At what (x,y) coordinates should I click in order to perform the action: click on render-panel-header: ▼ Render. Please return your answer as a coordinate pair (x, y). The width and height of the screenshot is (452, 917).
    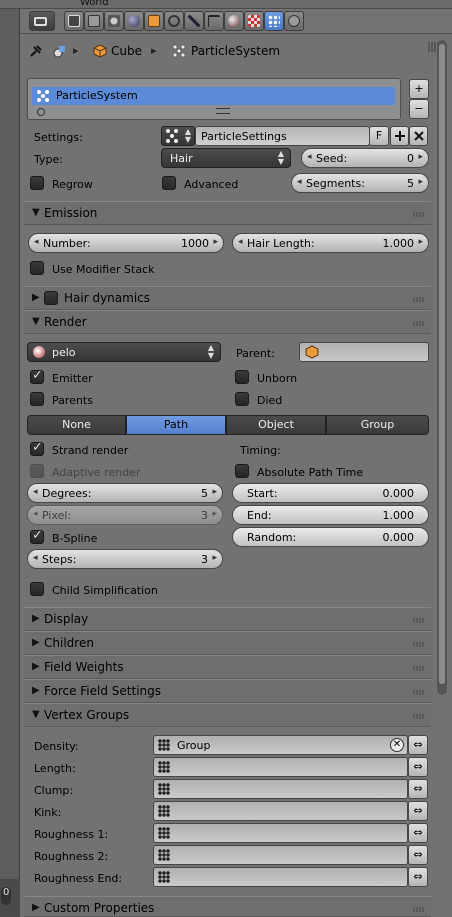
    Looking at the image, I should click on (227, 322).